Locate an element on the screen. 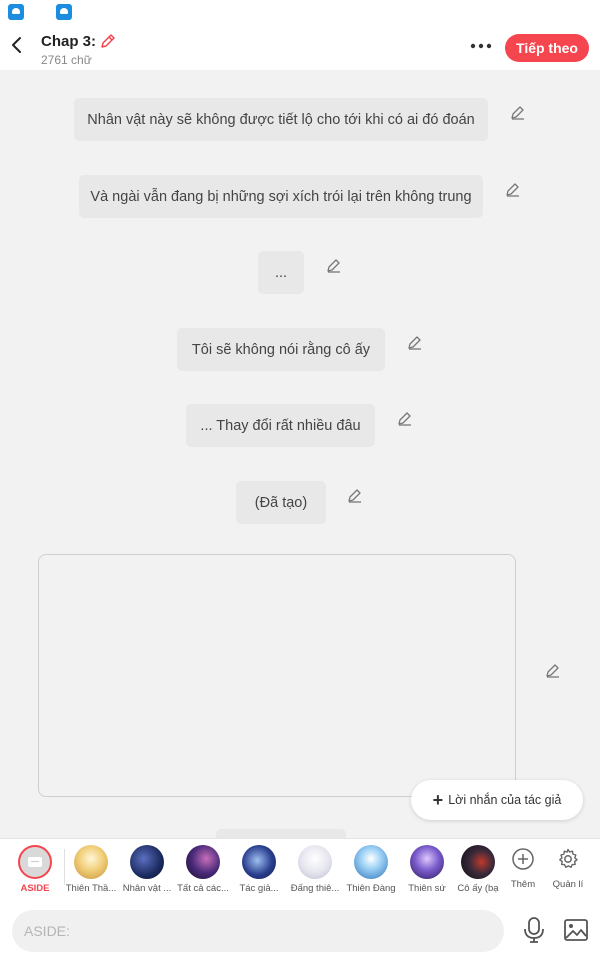 Image resolution: width=600 pixels, height=960 pixels. plus-icon: + is located at coordinates (438, 800).